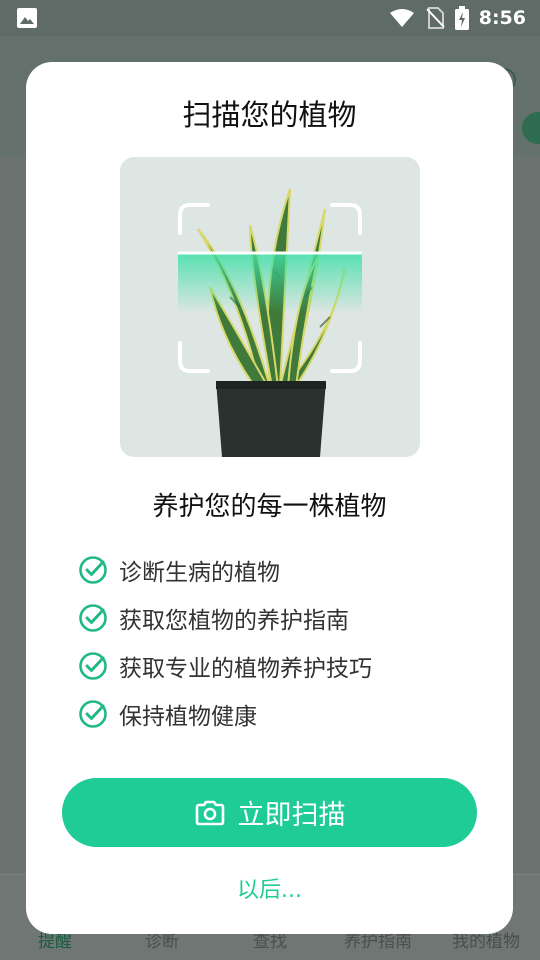  I want to click on feature-item: 获取您植物的养护指南, so click(225, 618).